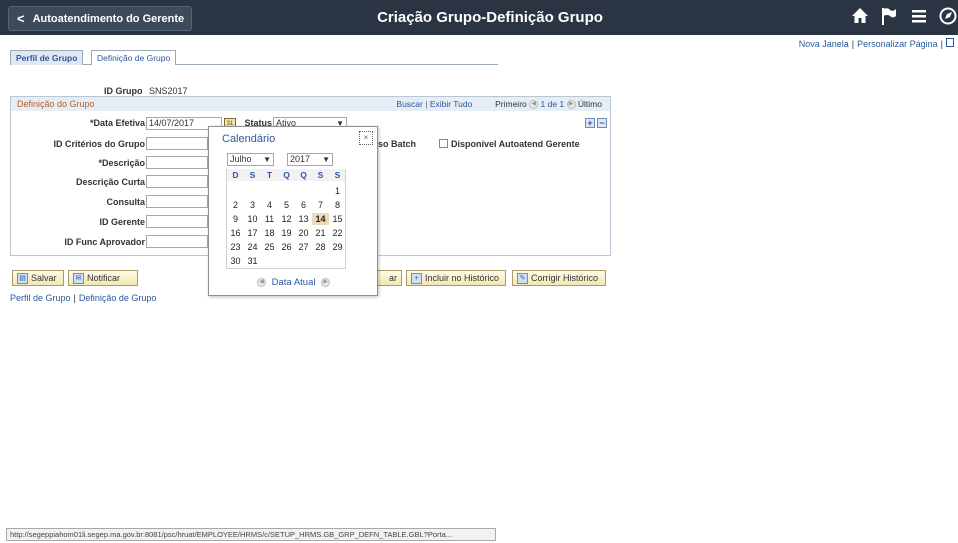  What do you see at coordinates (235, 261) in the screenshot?
I see `calendar-day: 30` at bounding box center [235, 261].